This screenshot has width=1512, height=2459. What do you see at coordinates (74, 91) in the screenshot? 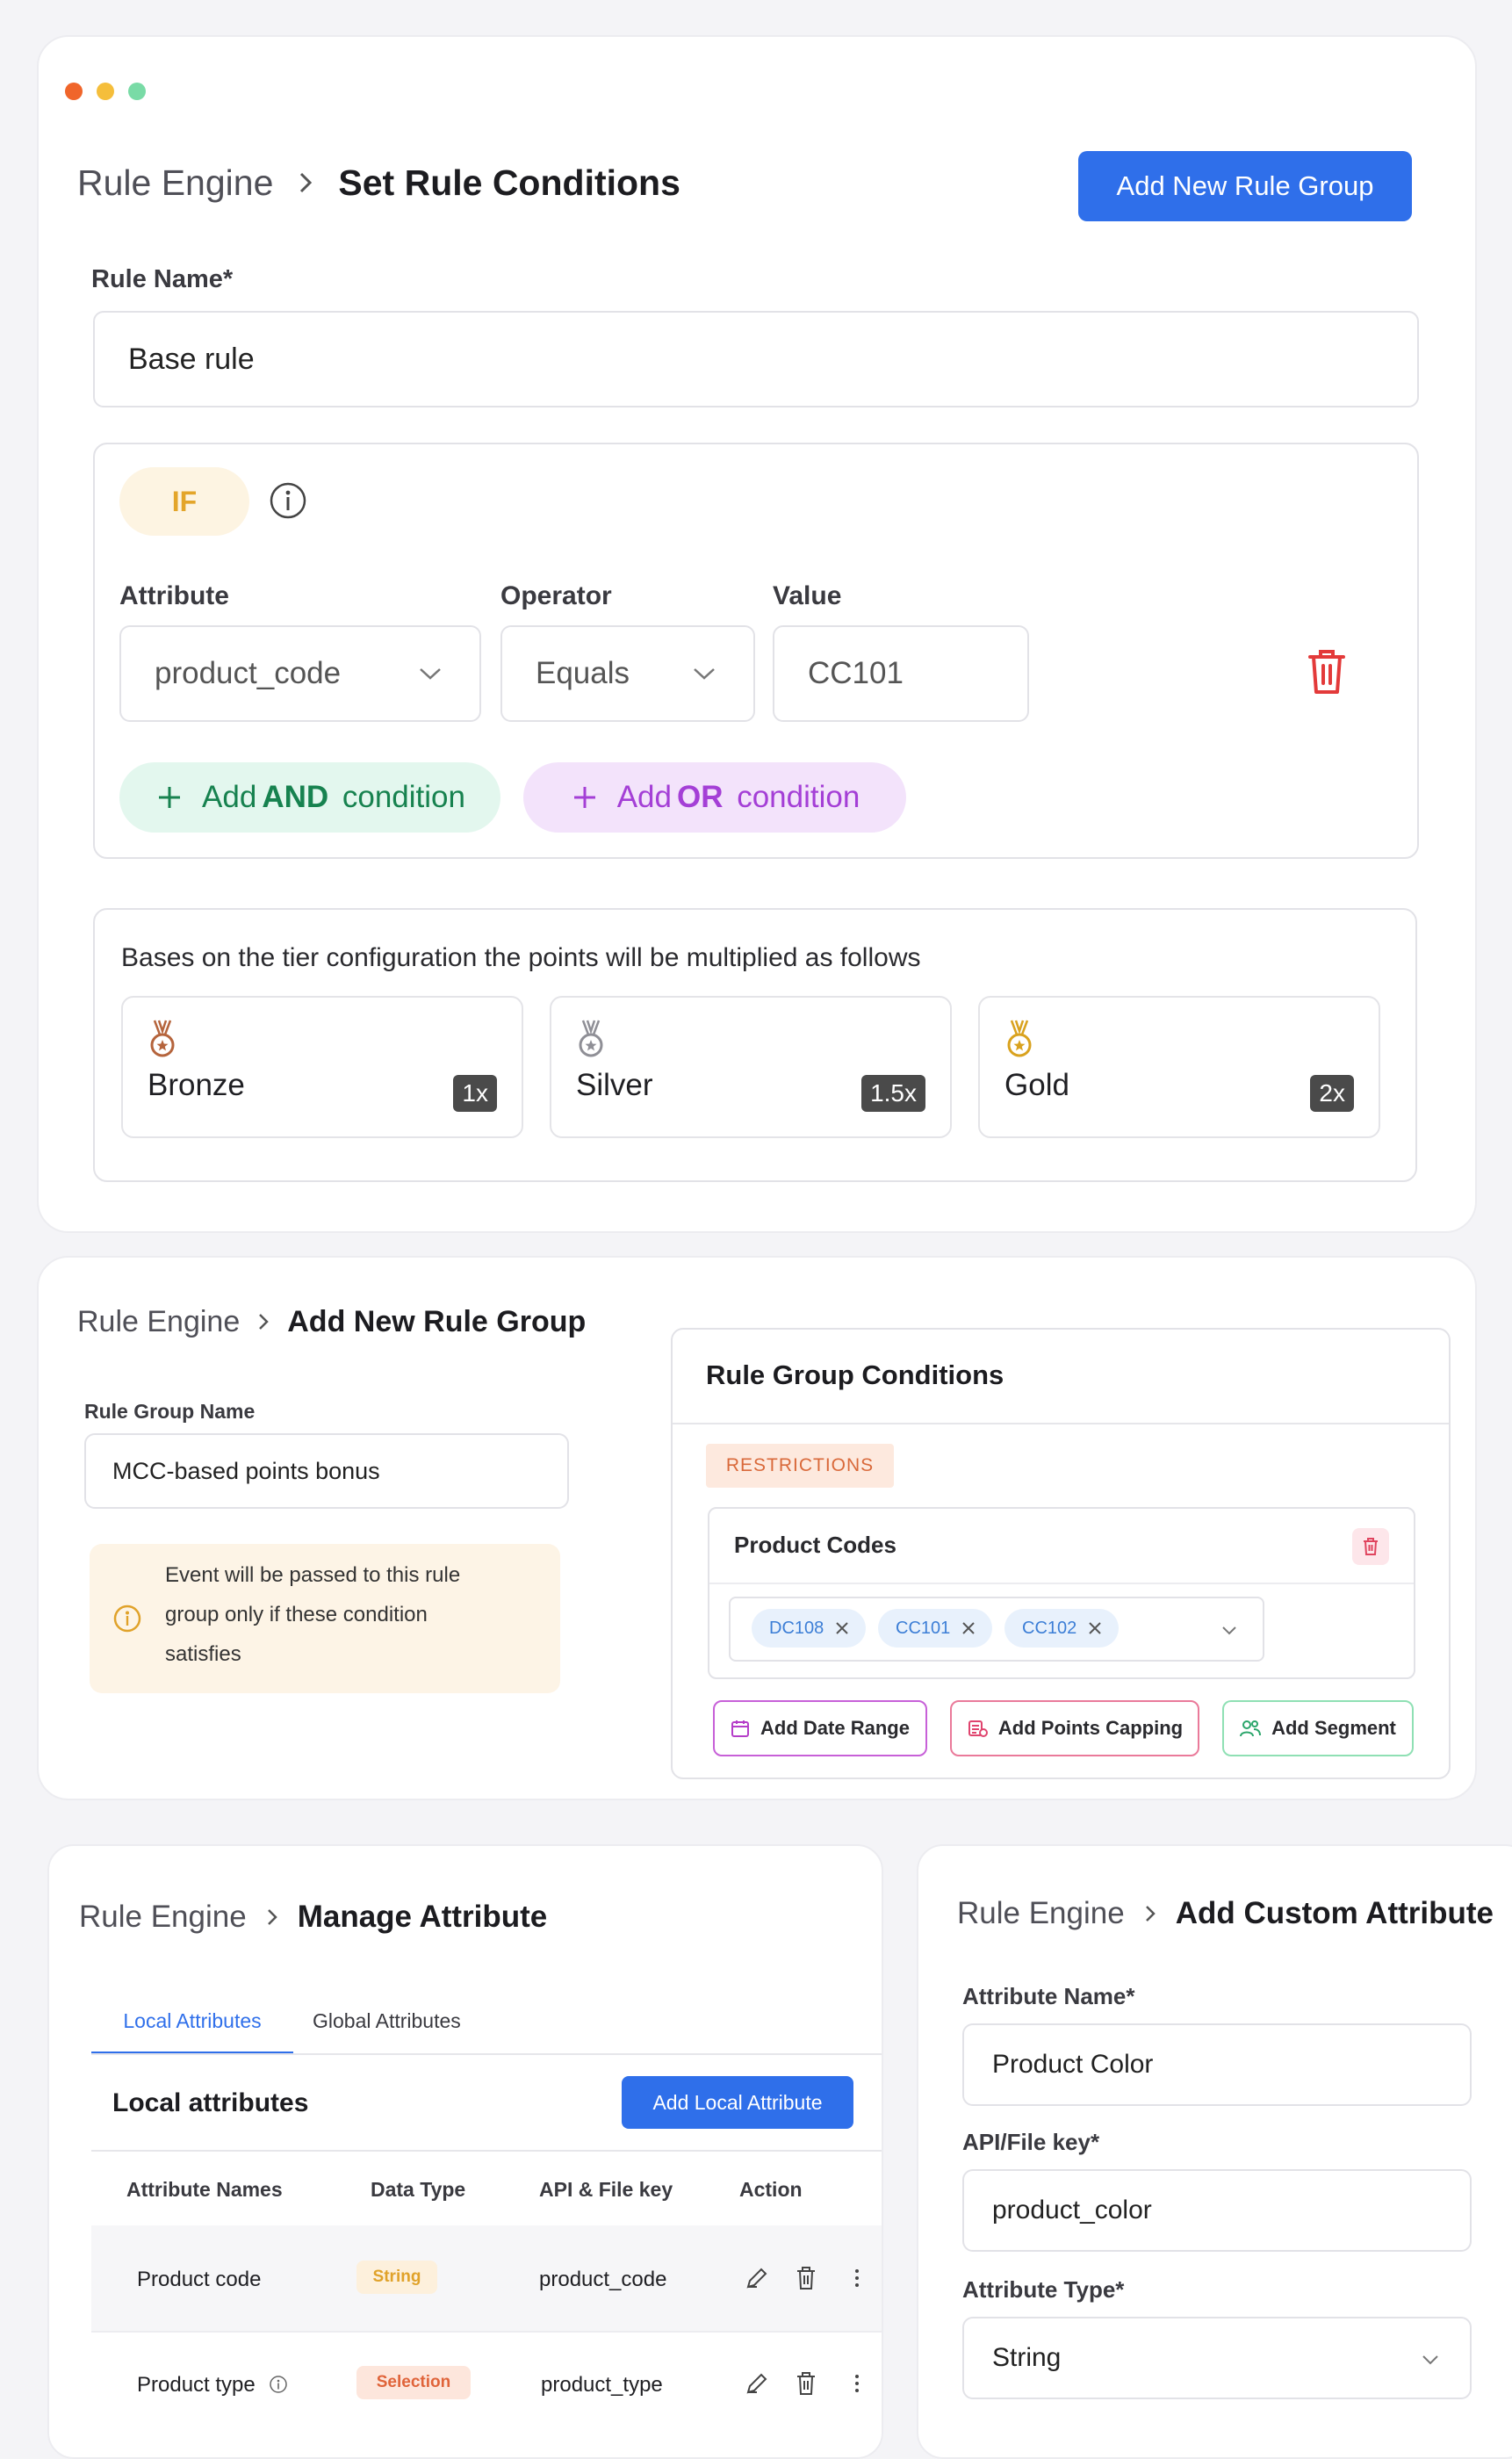
I see `window-close-dot` at bounding box center [74, 91].